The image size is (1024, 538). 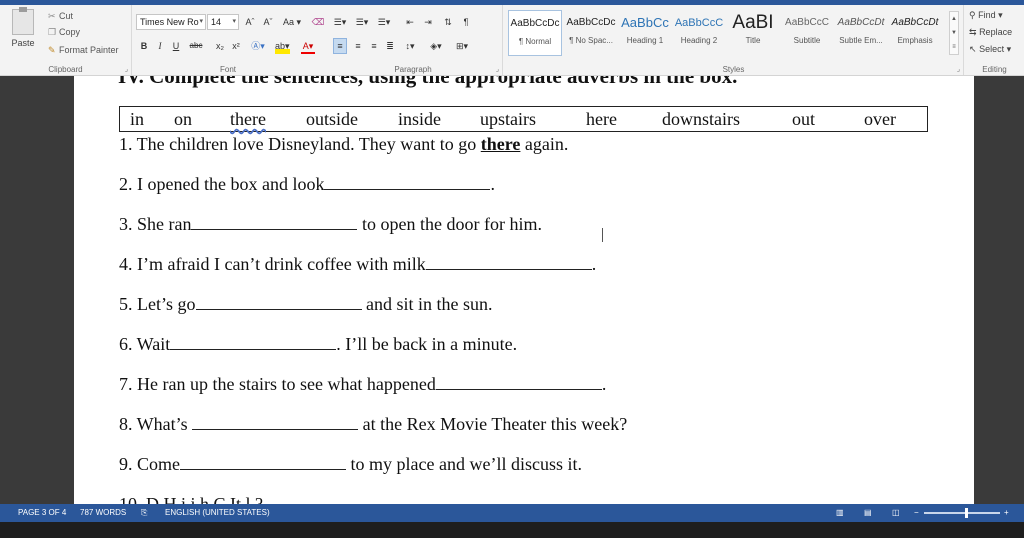 What do you see at coordinates (144, 46) in the screenshot?
I see `bold-button: B` at bounding box center [144, 46].